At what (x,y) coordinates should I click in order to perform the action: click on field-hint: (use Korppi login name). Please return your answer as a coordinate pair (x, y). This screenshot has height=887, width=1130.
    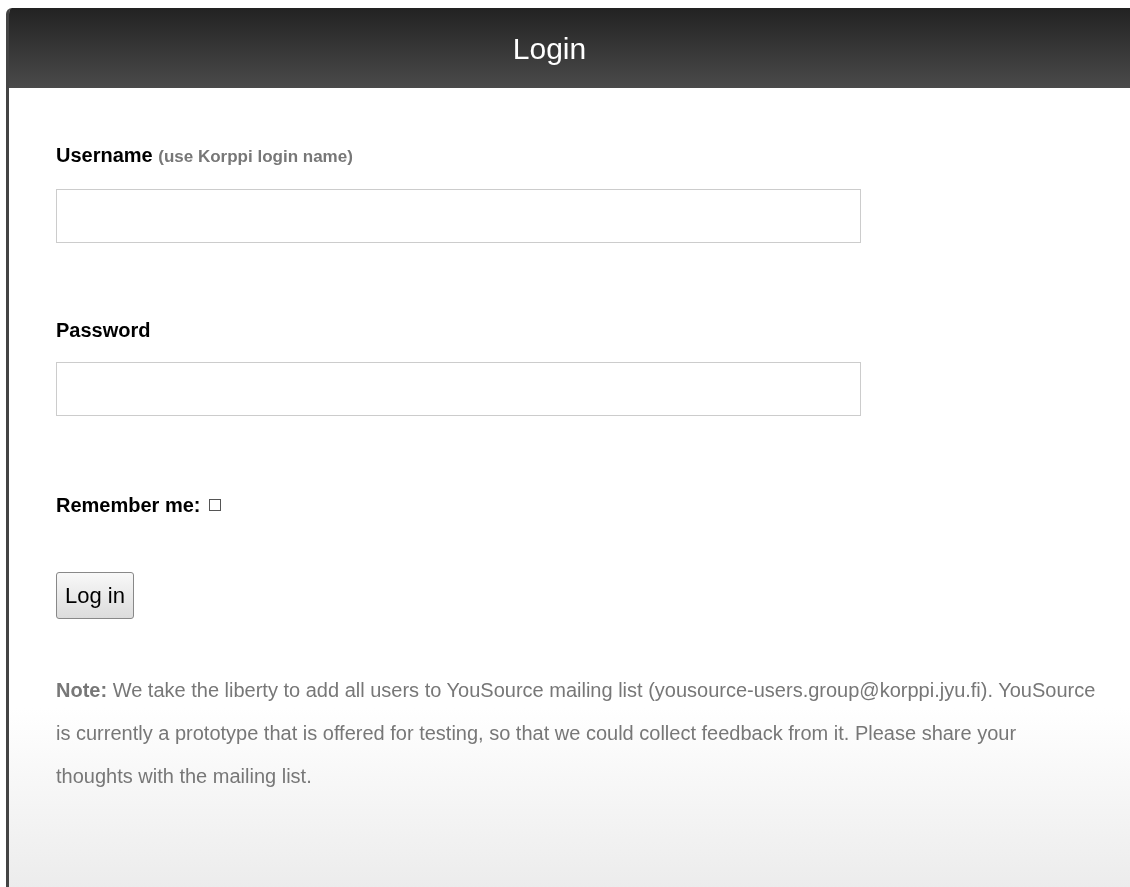
    Looking at the image, I should click on (255, 156).